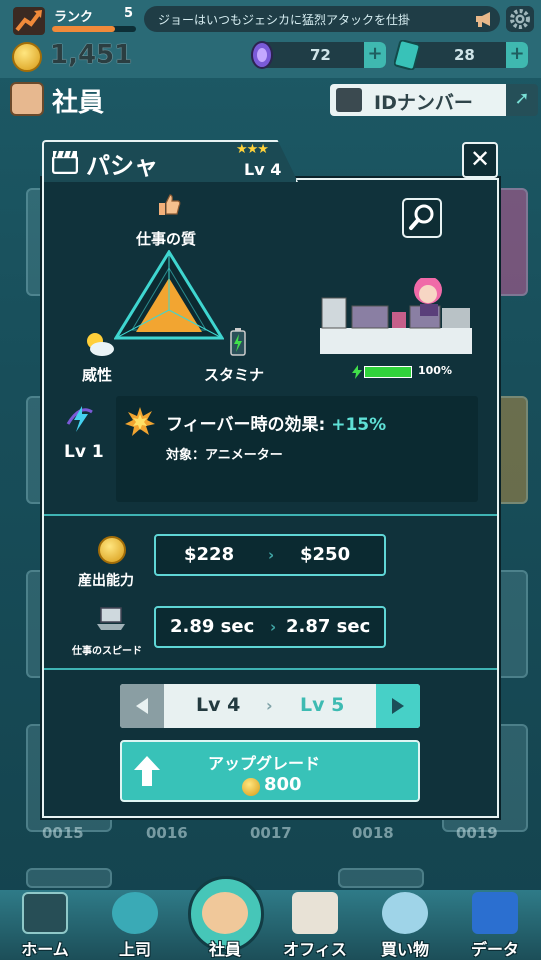 Image resolution: width=541 pixels, height=960 pixels. I want to click on lightning-icon, so click(357, 372).